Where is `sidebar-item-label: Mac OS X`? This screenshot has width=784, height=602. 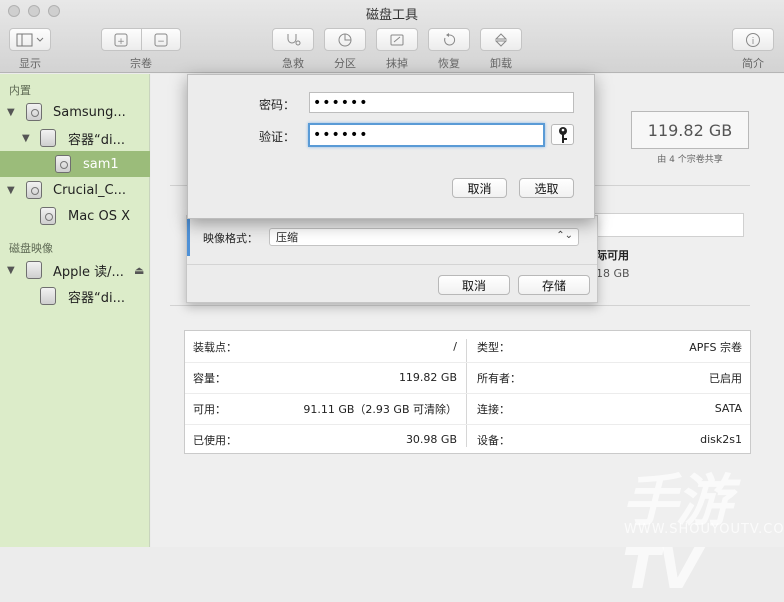 sidebar-item-label: Mac OS X is located at coordinates (99, 216).